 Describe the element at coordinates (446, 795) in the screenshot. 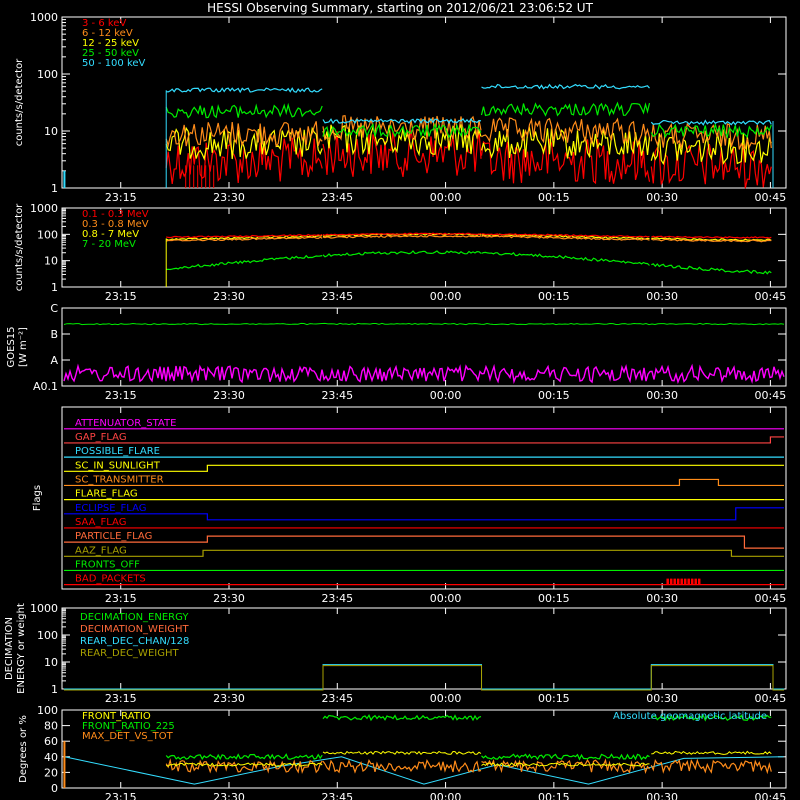

I see `panel6-xtick-label: 00:00` at that location.